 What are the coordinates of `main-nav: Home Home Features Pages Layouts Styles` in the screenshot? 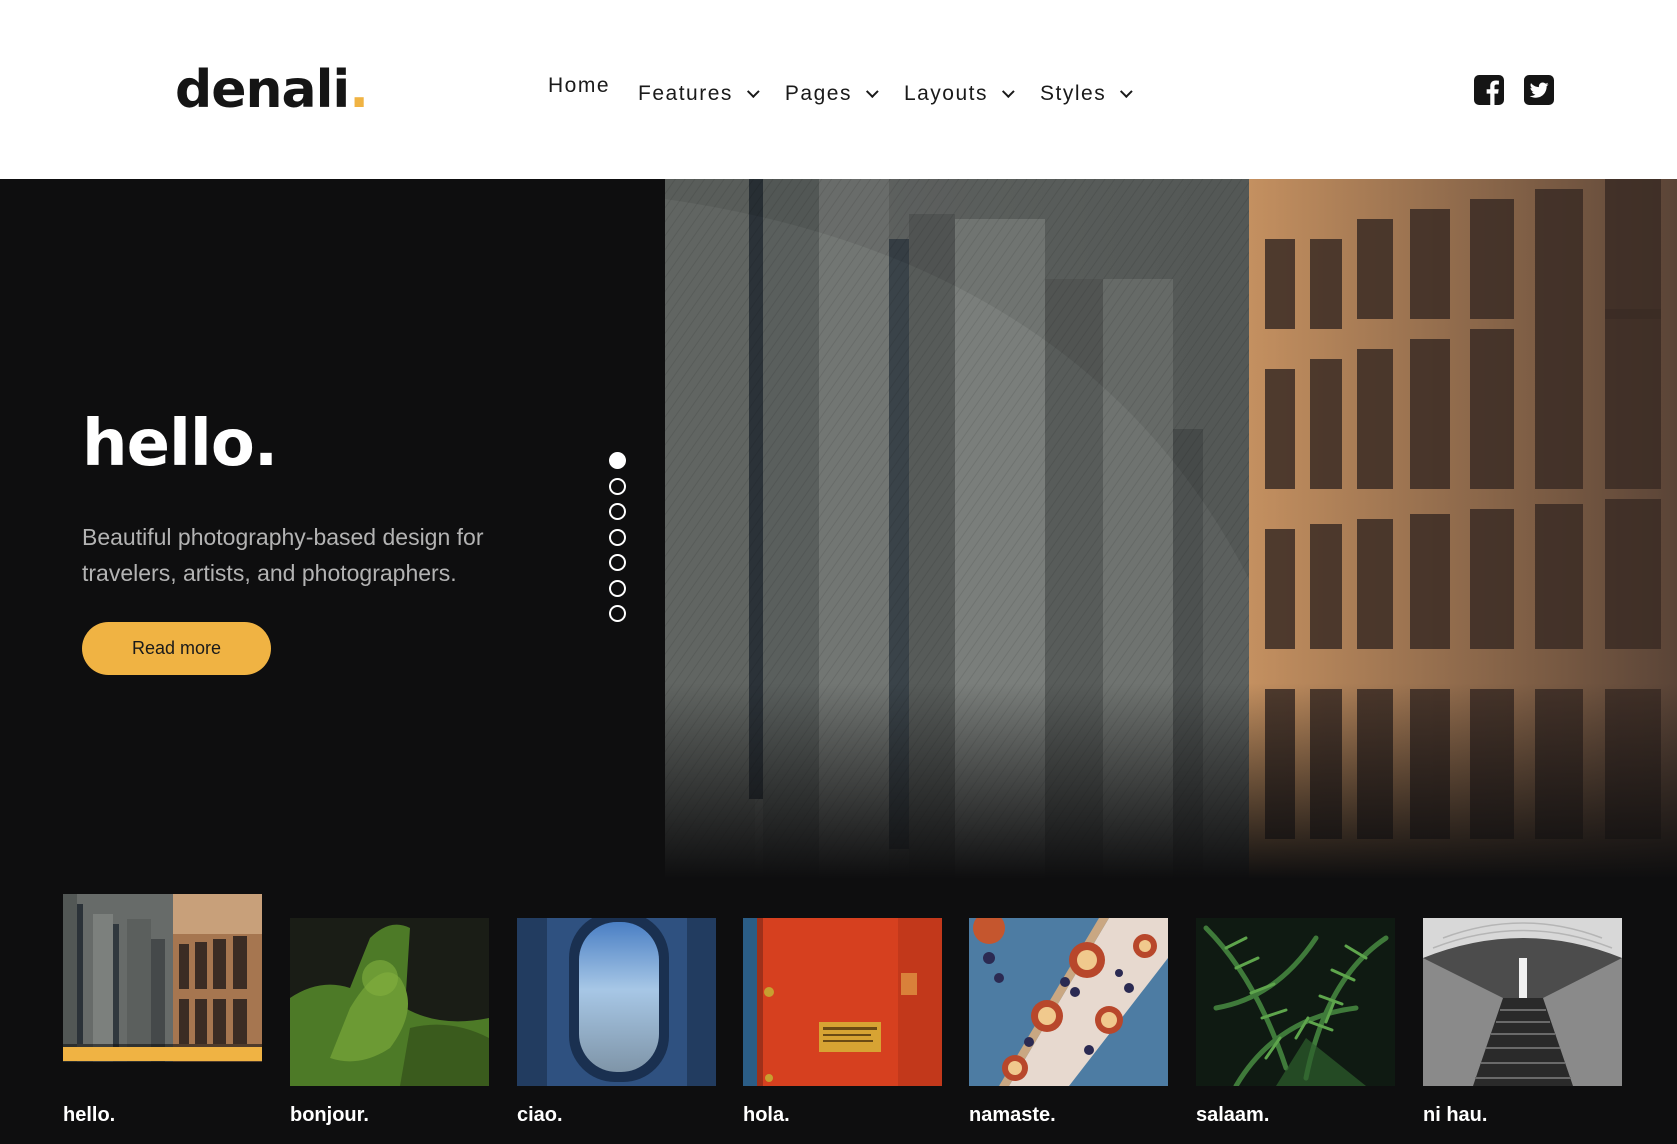 It's located at (853, 94).